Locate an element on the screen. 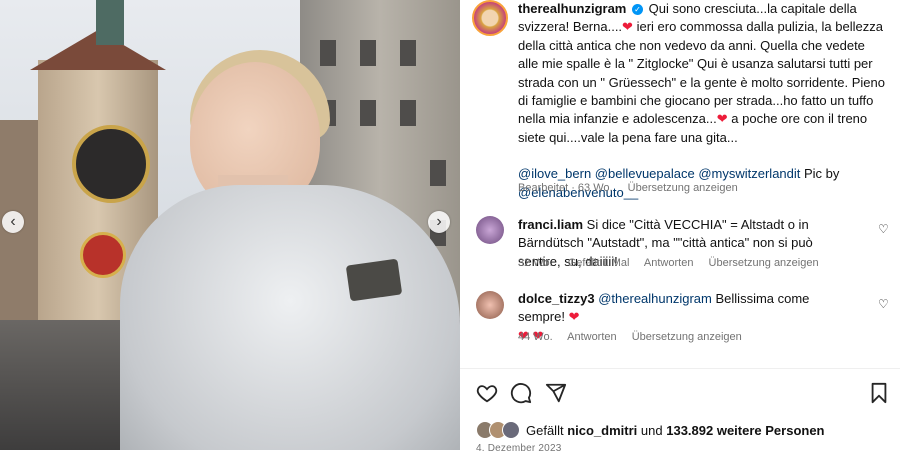 Image resolution: width=900 pixels, height=454 pixels. share-button is located at coordinates (556, 393).